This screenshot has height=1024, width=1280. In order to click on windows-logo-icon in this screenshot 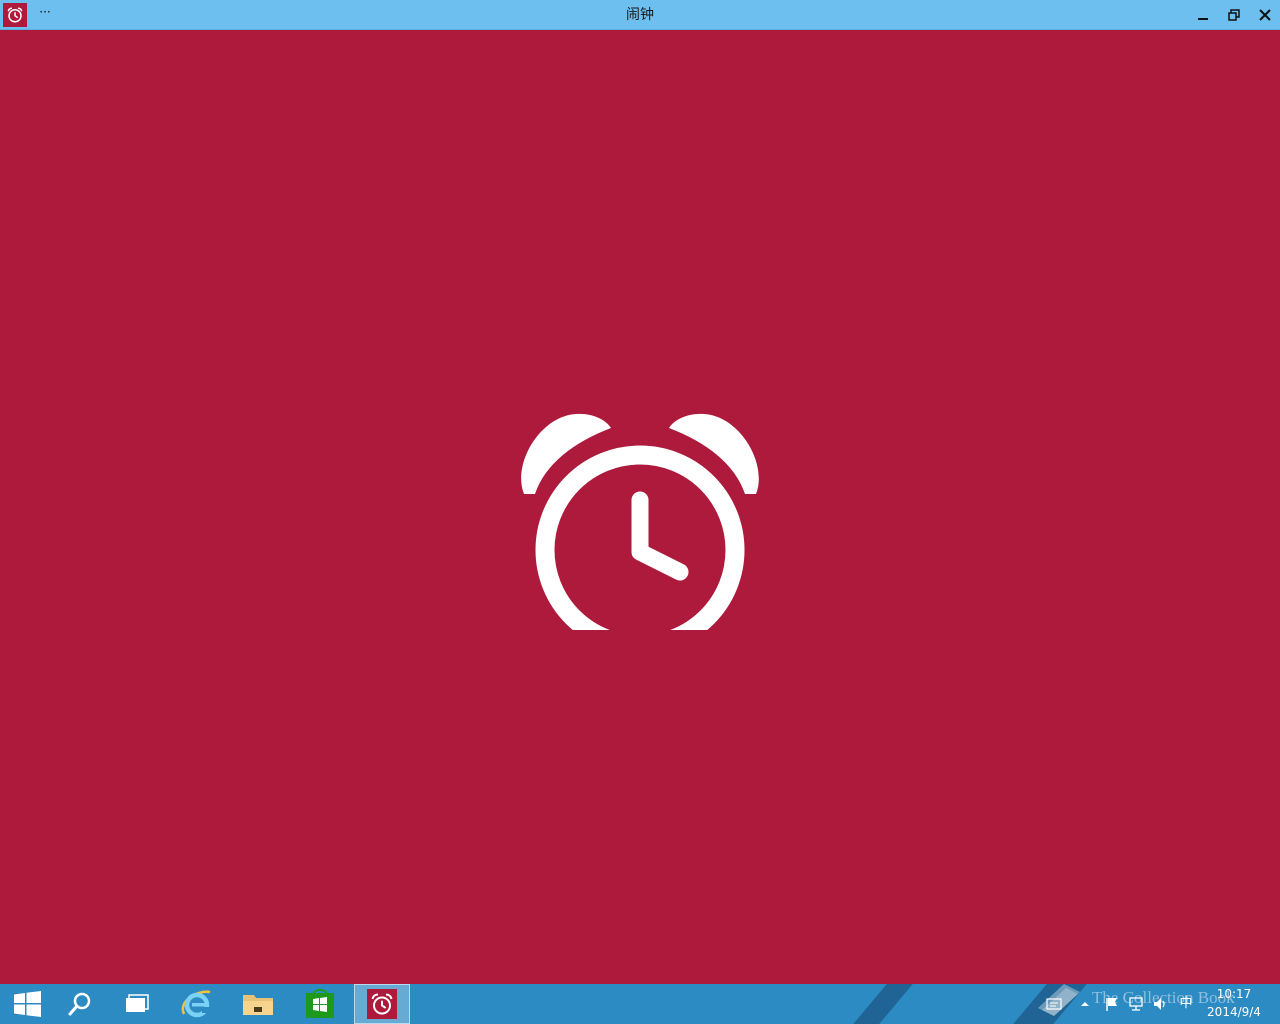, I will do `click(27, 1004)`.